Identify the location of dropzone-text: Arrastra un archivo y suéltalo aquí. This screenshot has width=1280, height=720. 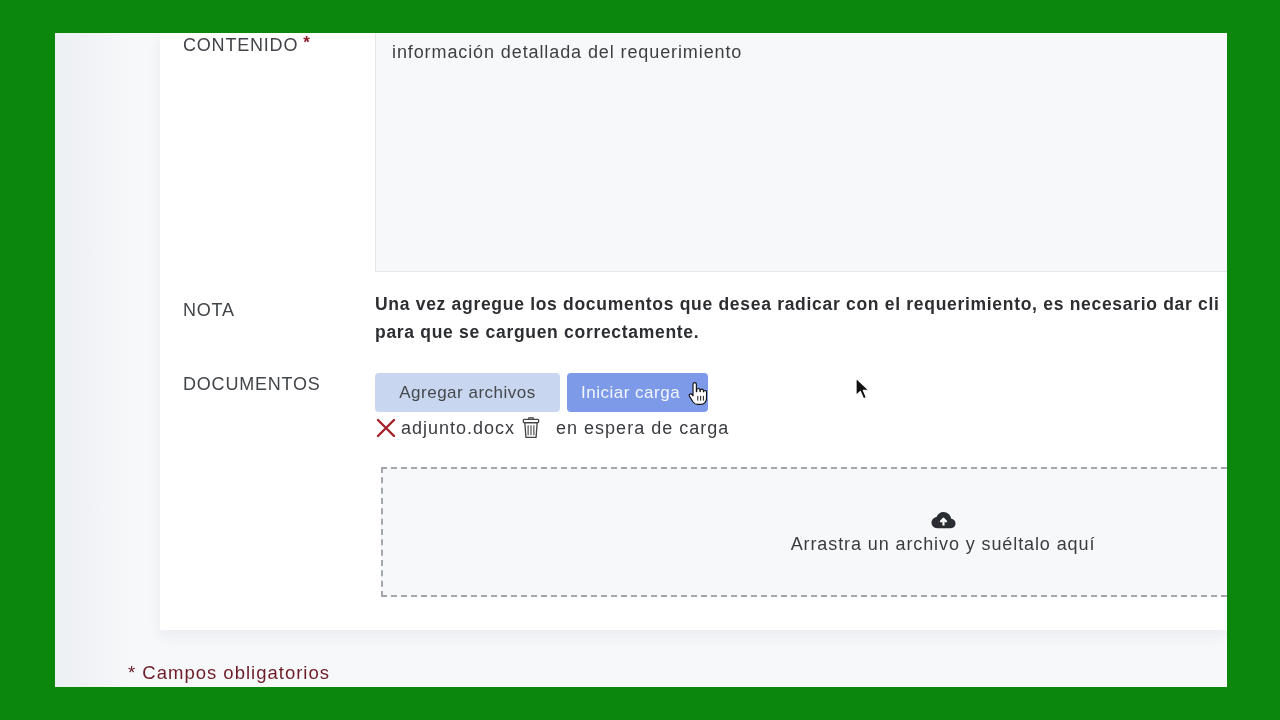
(943, 543).